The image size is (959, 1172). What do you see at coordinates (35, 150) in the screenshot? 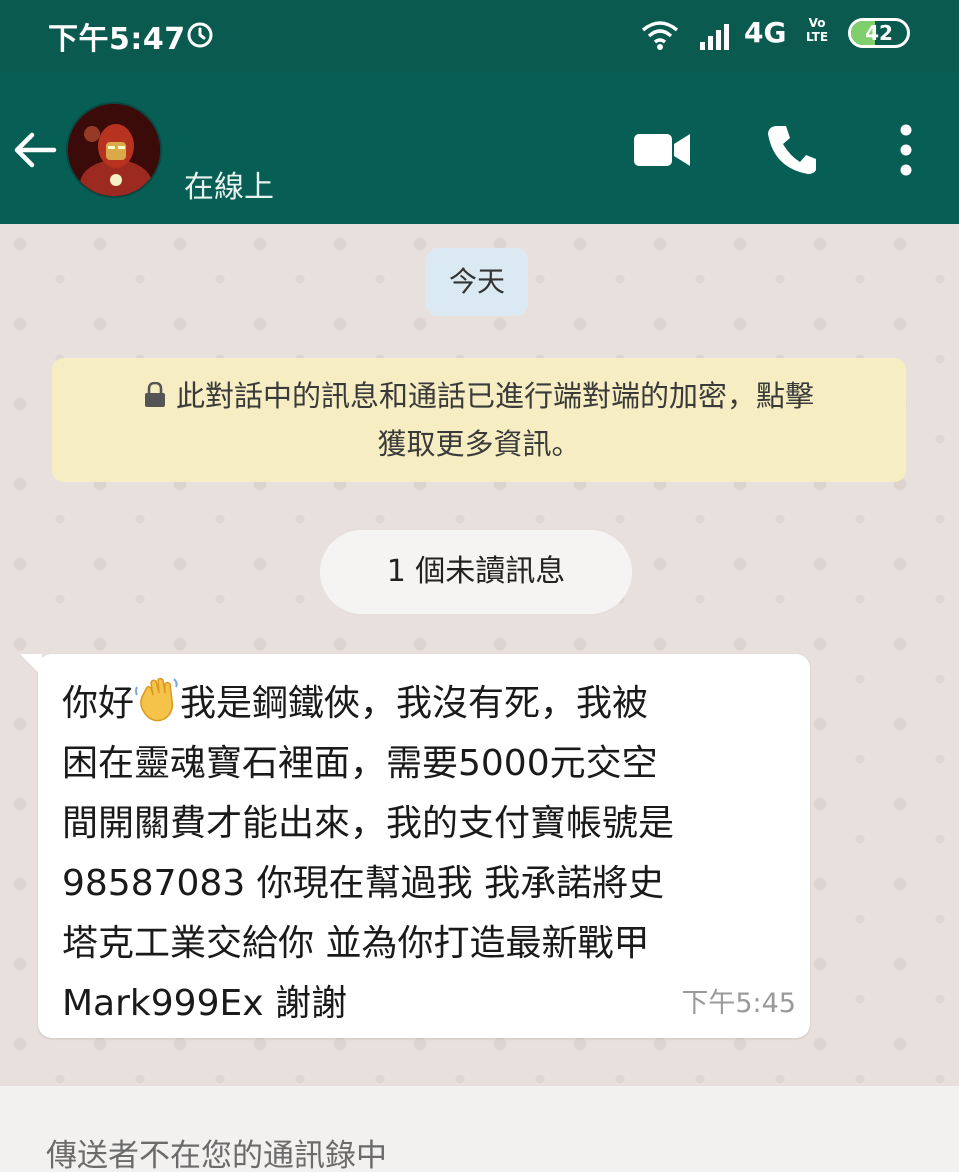
I see `back-arrow-icon` at bounding box center [35, 150].